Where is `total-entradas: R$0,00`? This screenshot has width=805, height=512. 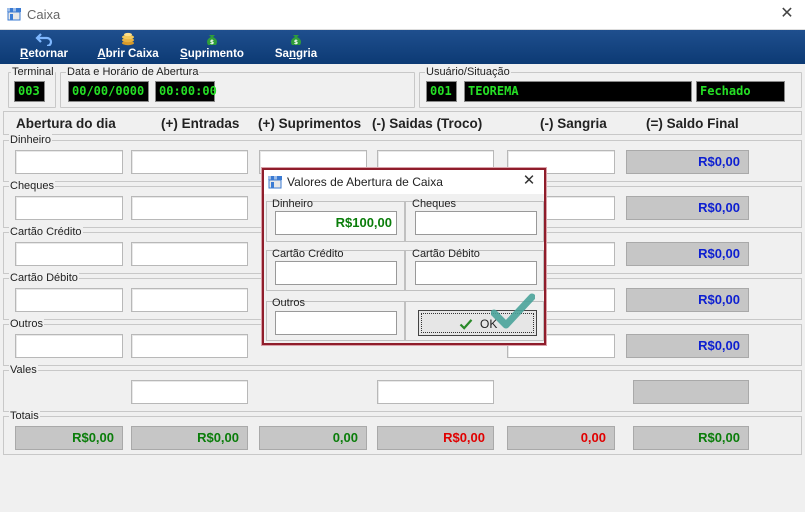
total-entradas: R$0,00 is located at coordinates (189, 438).